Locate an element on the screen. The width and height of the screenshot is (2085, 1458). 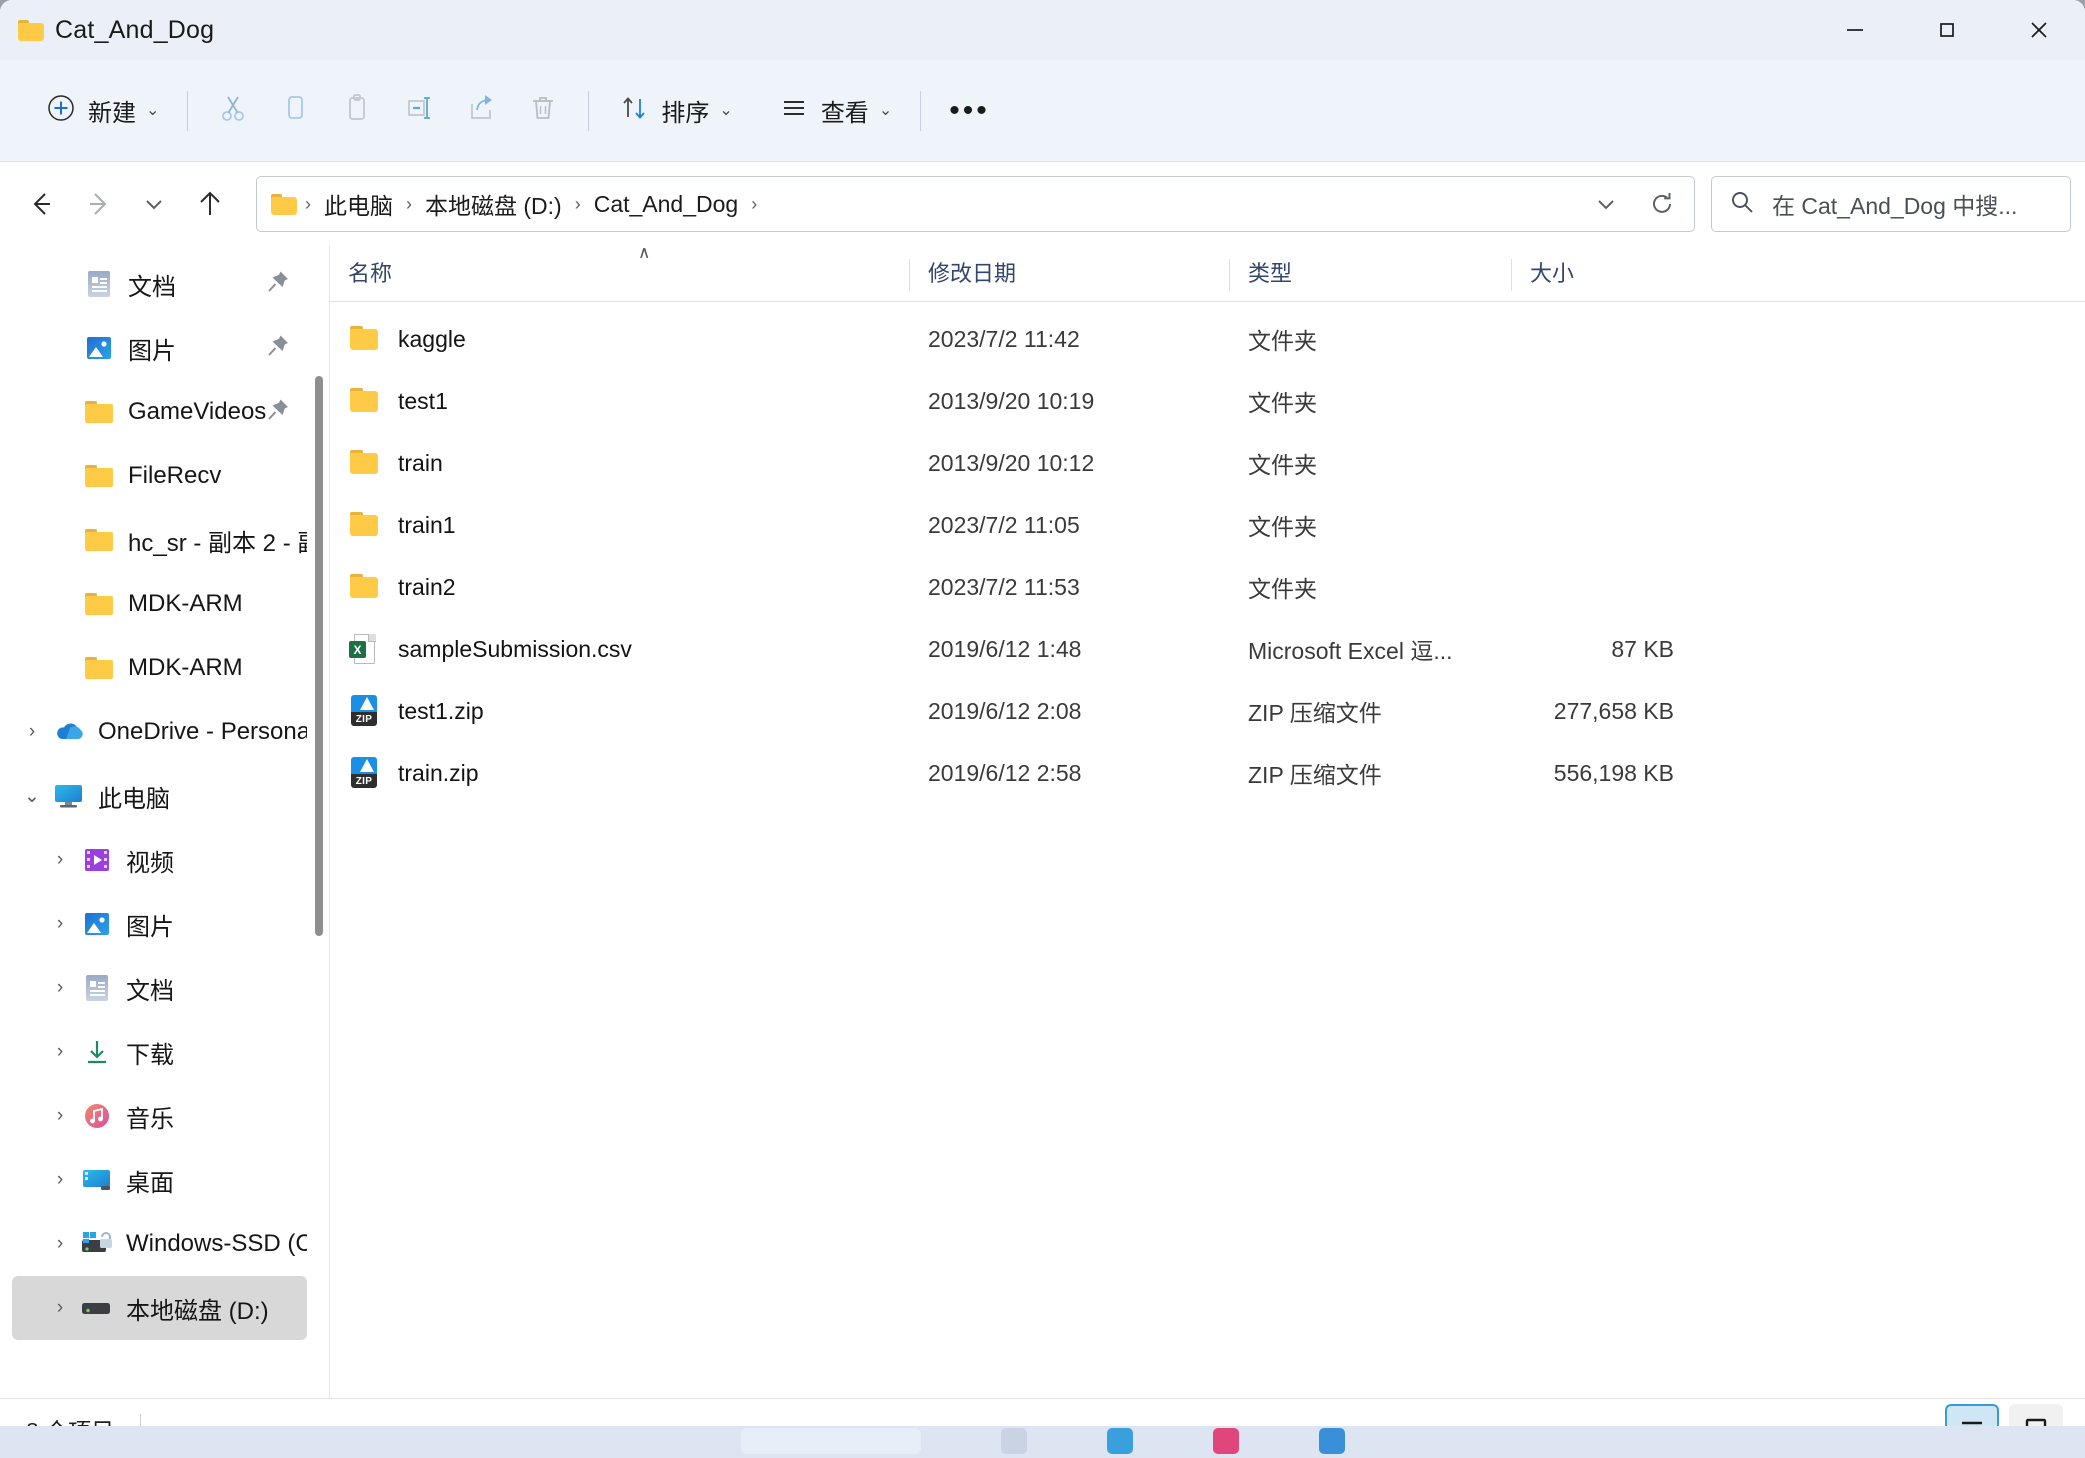
table-row: train 2013/9/20 10:12 文件夹 is located at coordinates (1207, 463).